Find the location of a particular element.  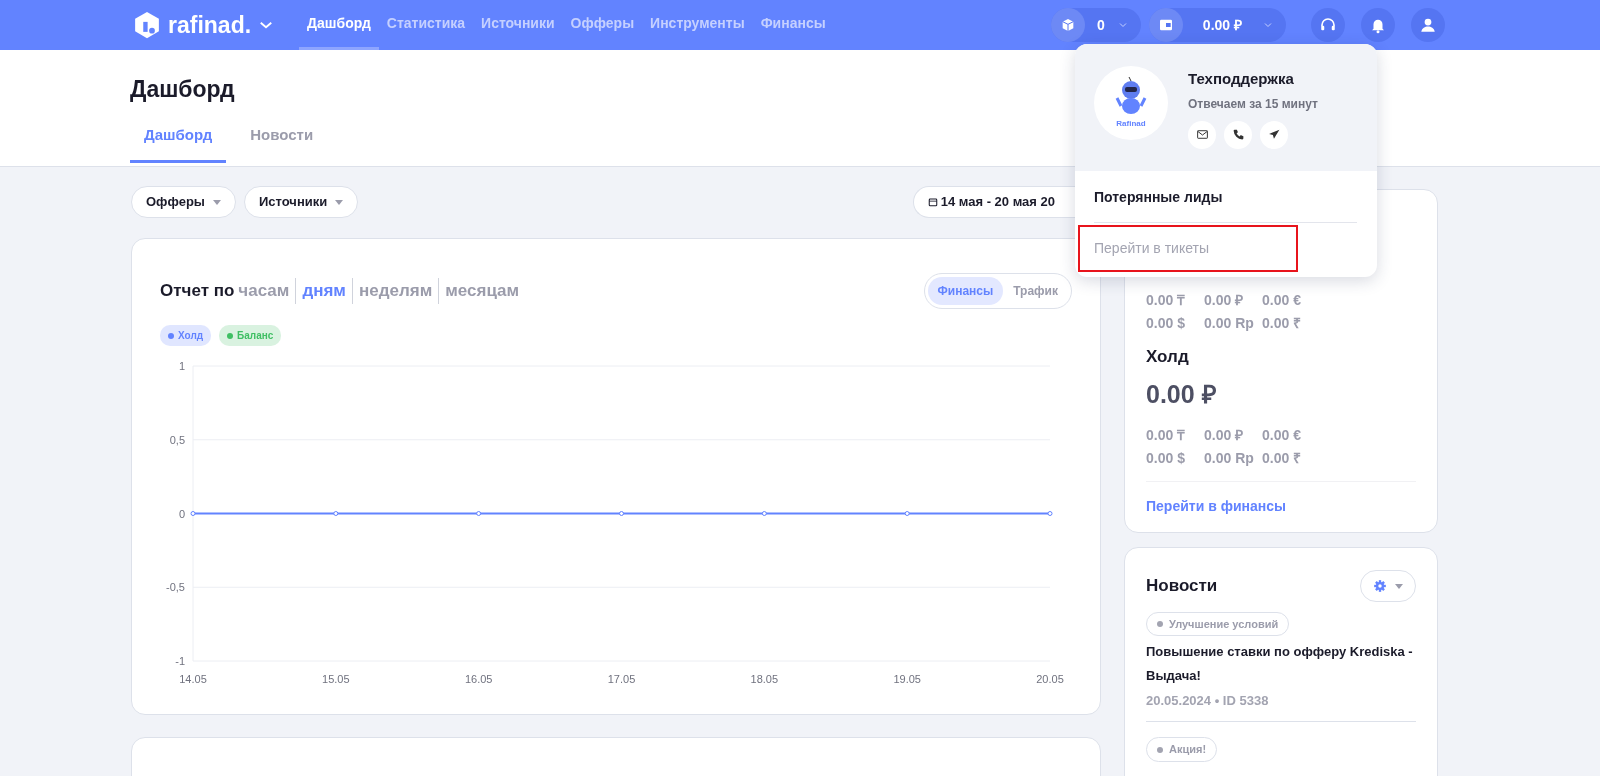

wallet-icon is located at coordinates (1165, 25).